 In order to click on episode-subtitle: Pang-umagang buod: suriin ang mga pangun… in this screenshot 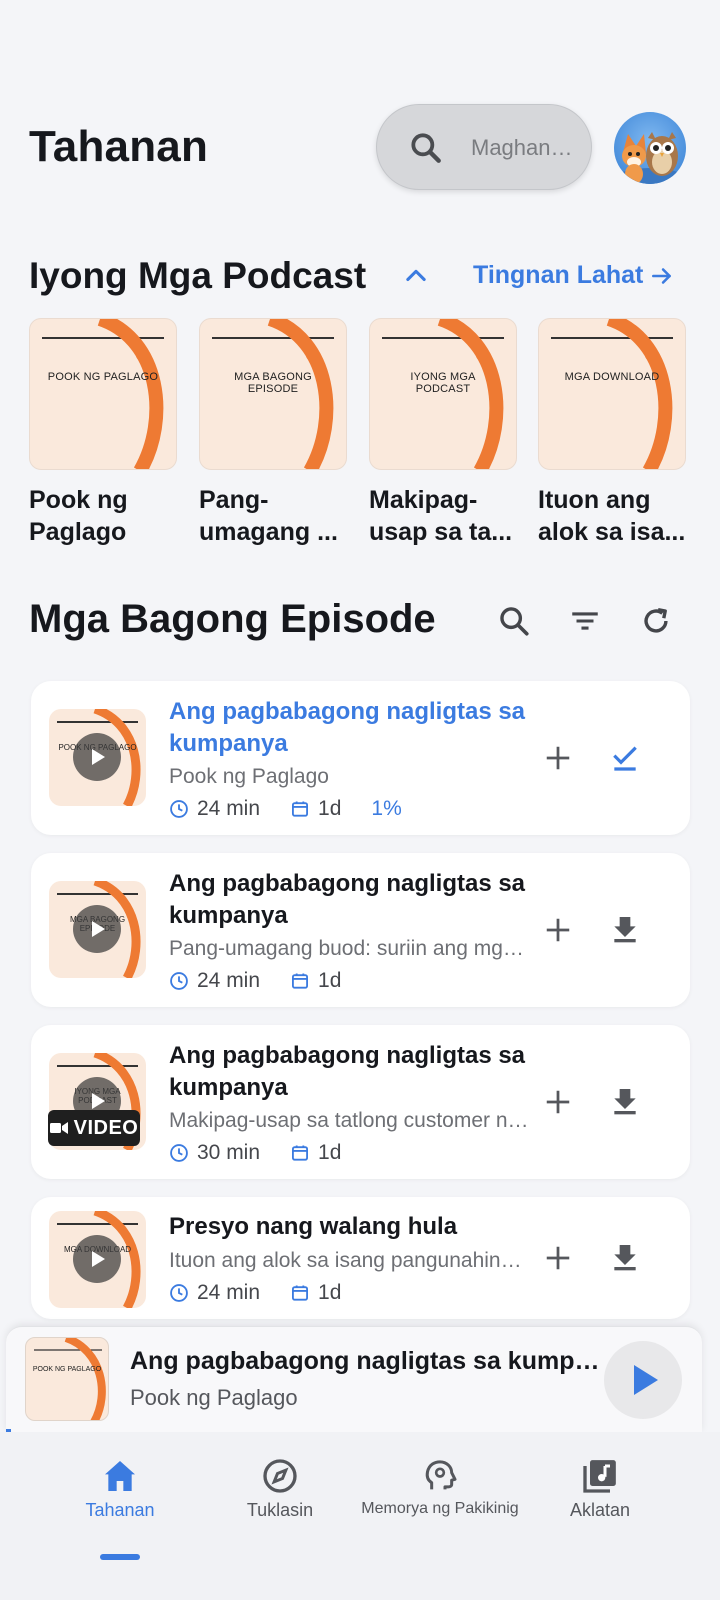, I will do `click(349, 948)`.